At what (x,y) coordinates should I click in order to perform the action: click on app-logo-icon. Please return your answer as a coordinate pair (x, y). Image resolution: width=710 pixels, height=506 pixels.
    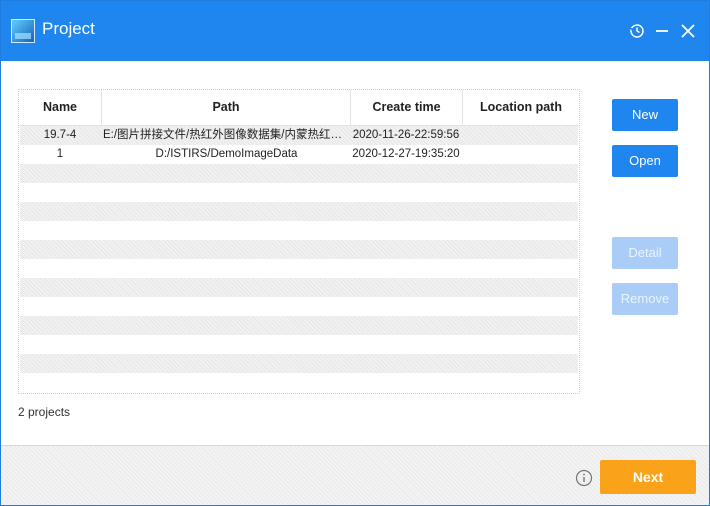
    Looking at the image, I should click on (23, 31).